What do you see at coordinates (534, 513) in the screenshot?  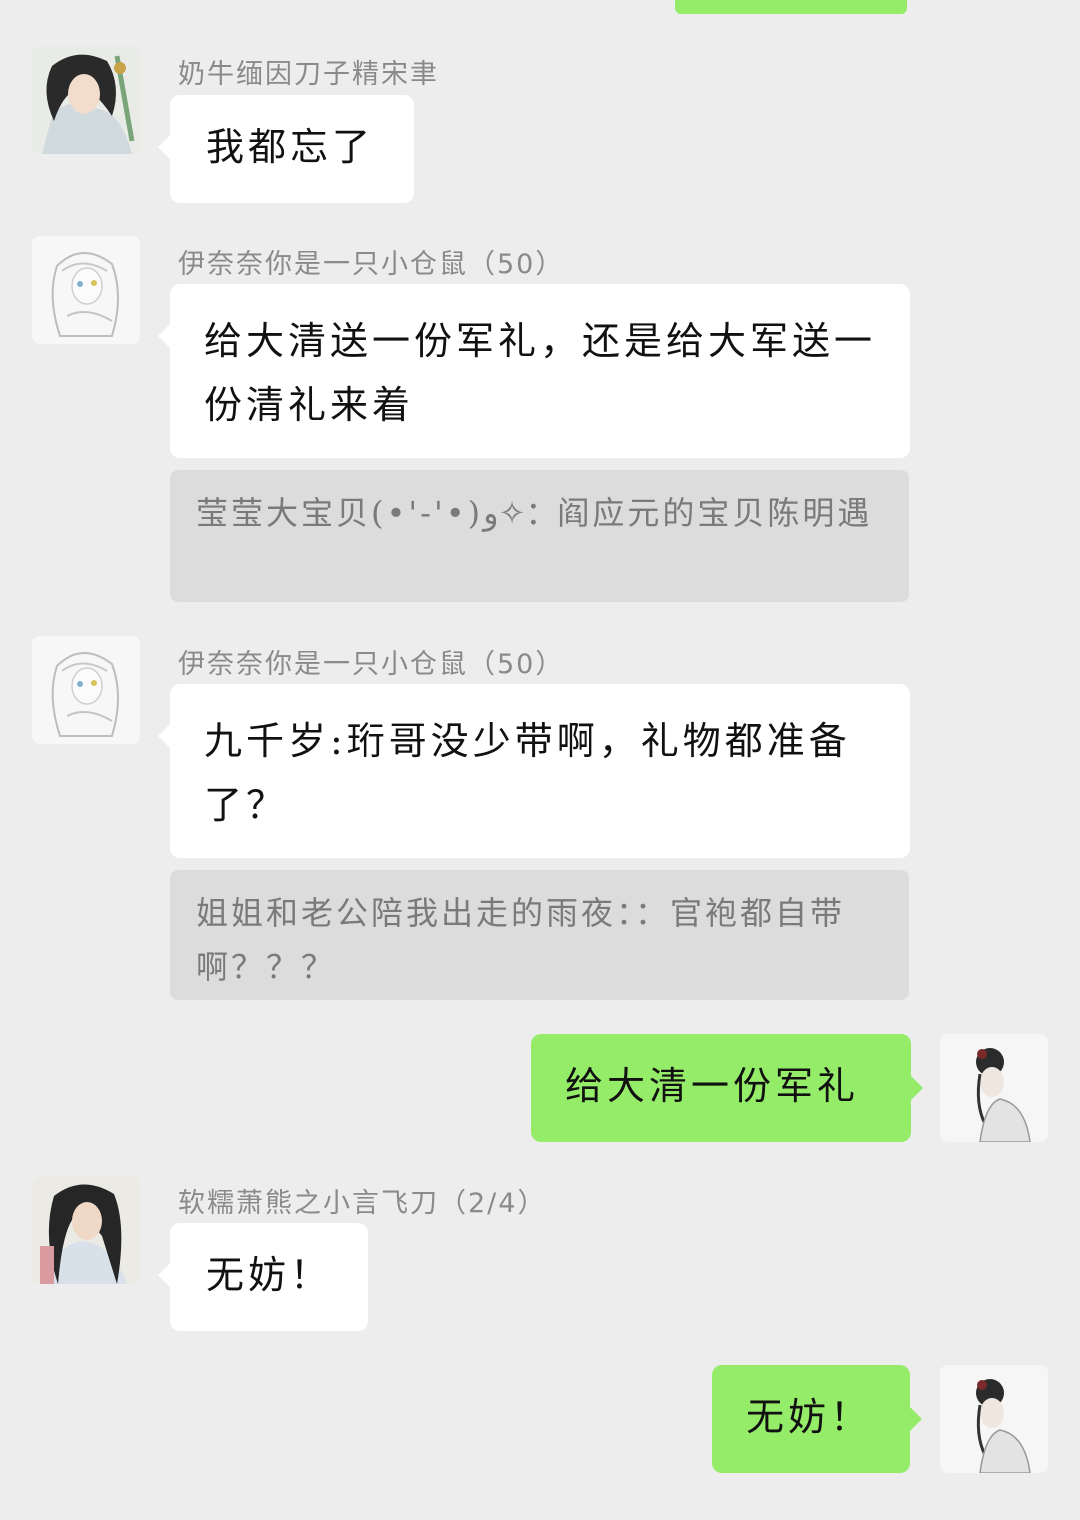 I see `quote-text: 莹莹大宝贝(•'-'•)و✧：阎应元的宝贝陈明遇` at bounding box center [534, 513].